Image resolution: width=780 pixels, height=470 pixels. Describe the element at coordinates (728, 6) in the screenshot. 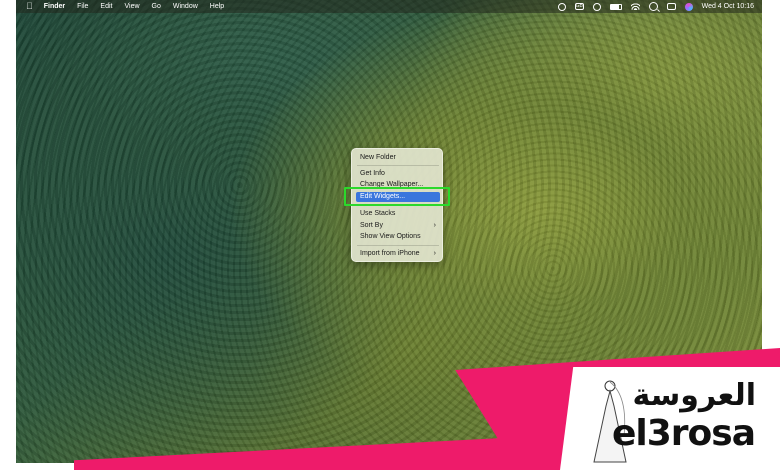

I see `clock: Wed 4 Oct 10:16` at that location.